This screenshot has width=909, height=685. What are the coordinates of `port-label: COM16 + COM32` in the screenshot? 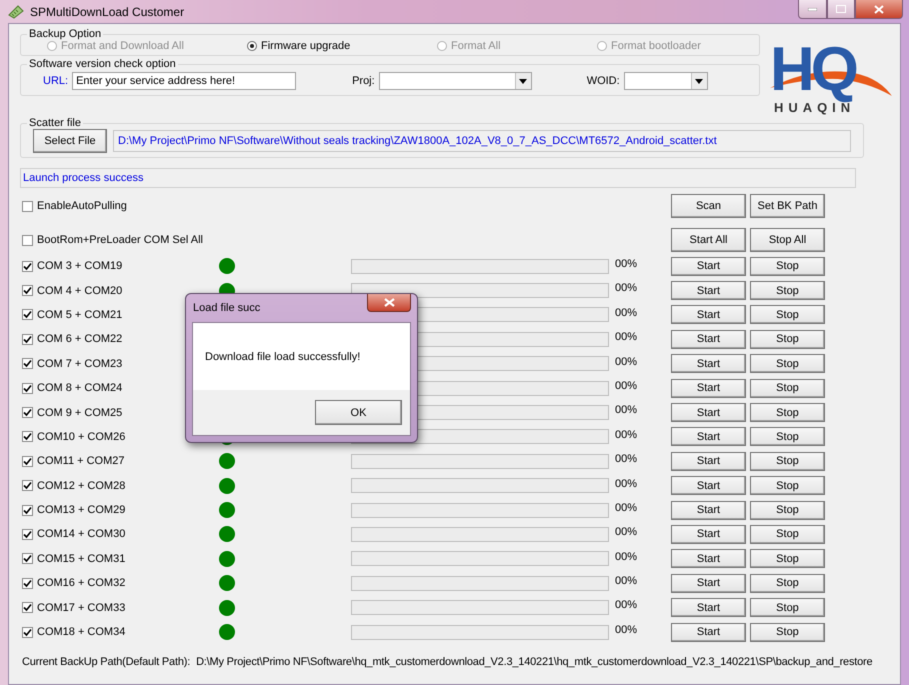 It's located at (81, 583).